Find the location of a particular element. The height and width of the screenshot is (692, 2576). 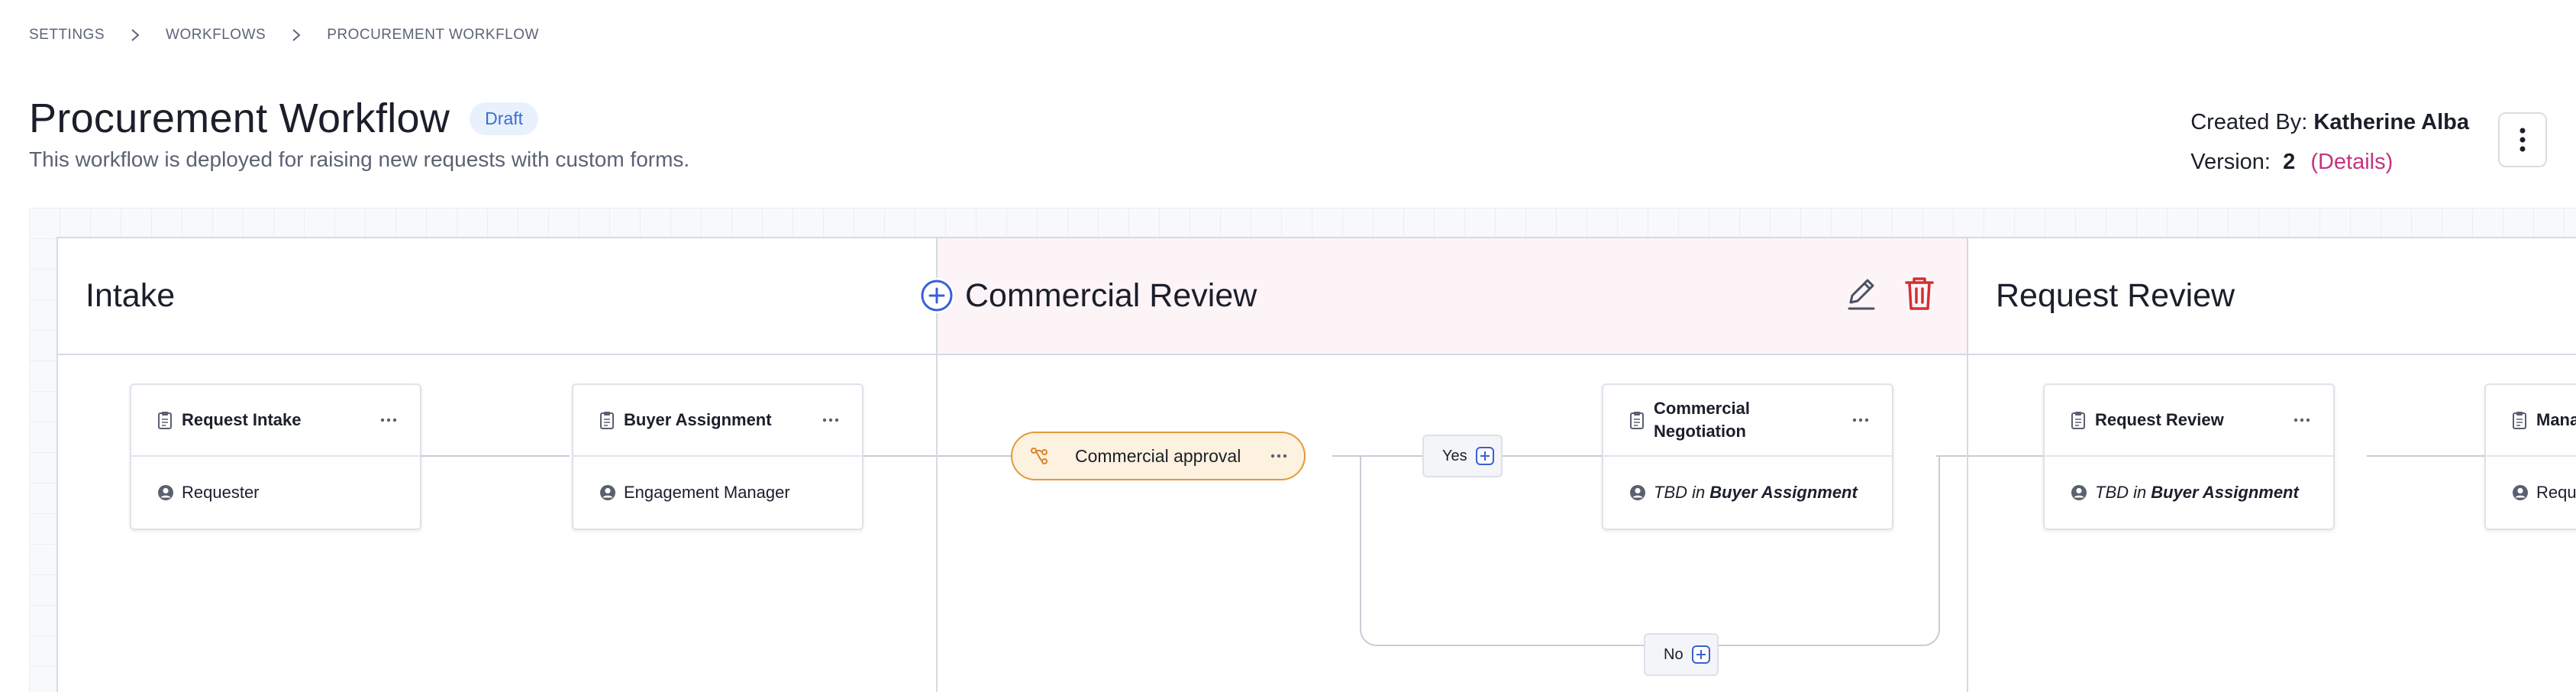

branch-icon is located at coordinates (1039, 456).